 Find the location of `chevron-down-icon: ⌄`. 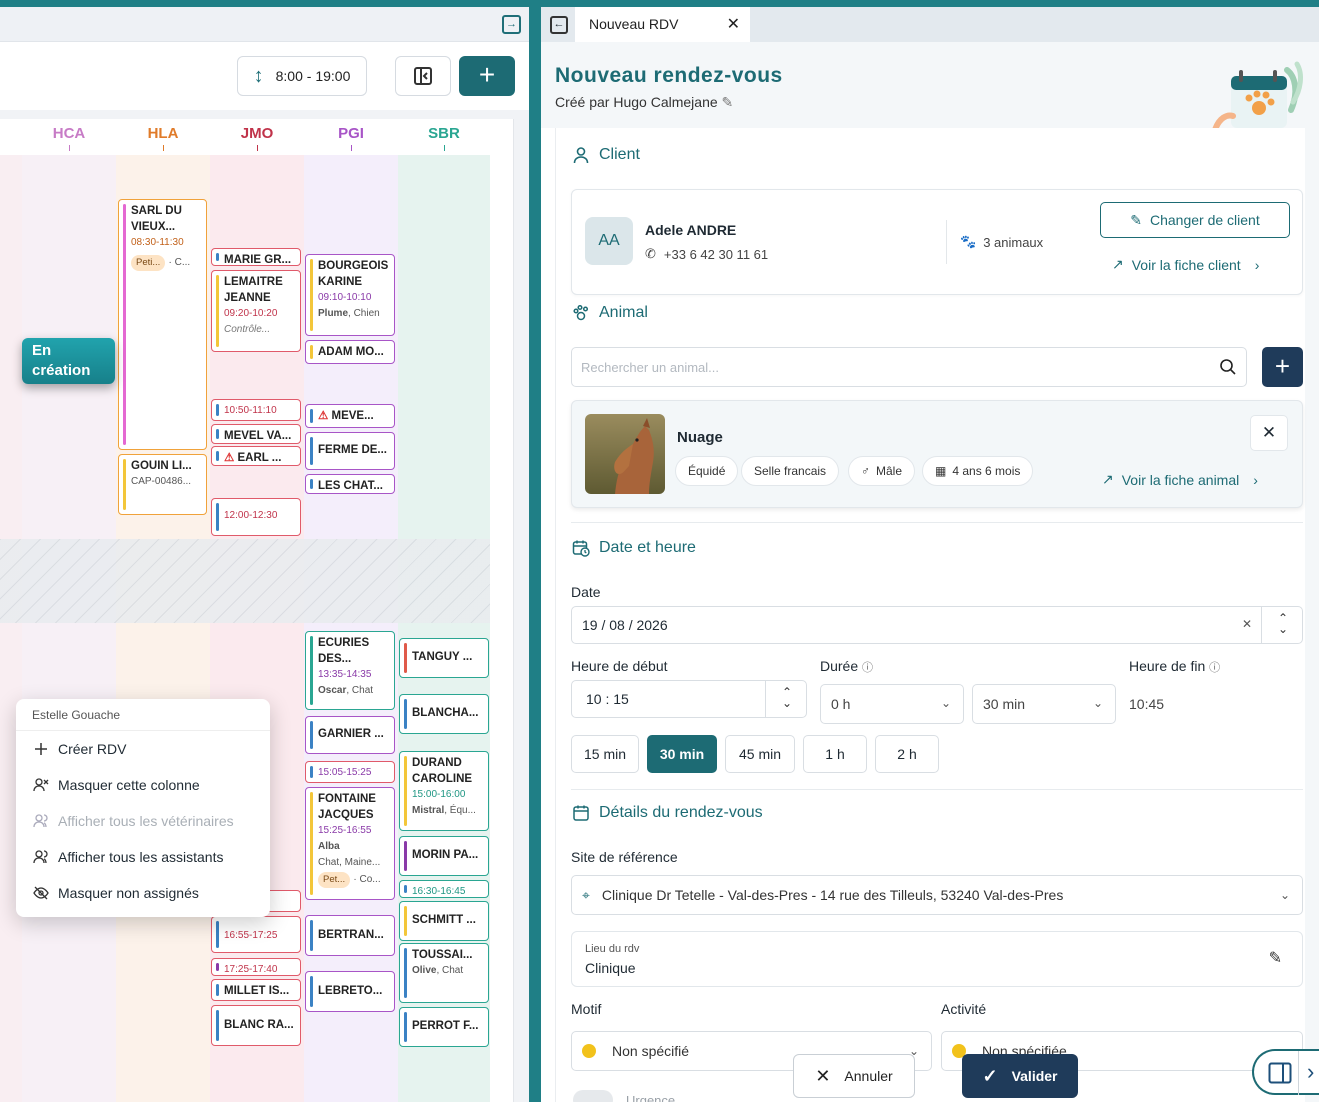

chevron-down-icon: ⌄ is located at coordinates (1284, 895).